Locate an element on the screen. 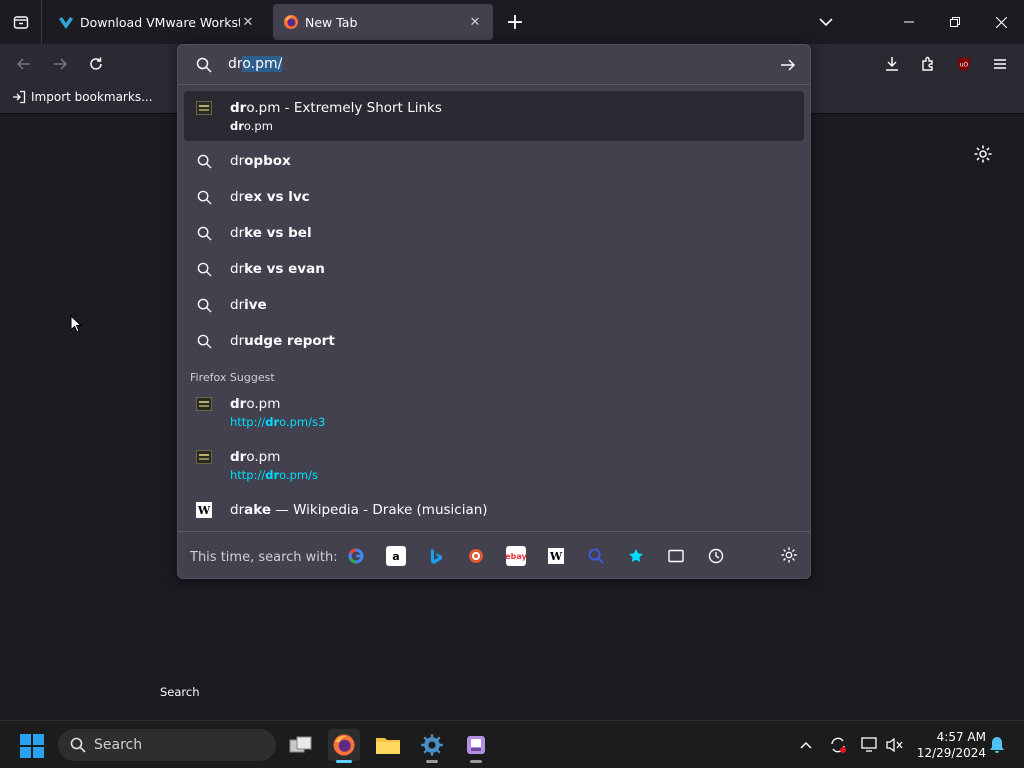 The image size is (1024, 768). duckduckgo-engine-button is located at coordinates (476, 556).